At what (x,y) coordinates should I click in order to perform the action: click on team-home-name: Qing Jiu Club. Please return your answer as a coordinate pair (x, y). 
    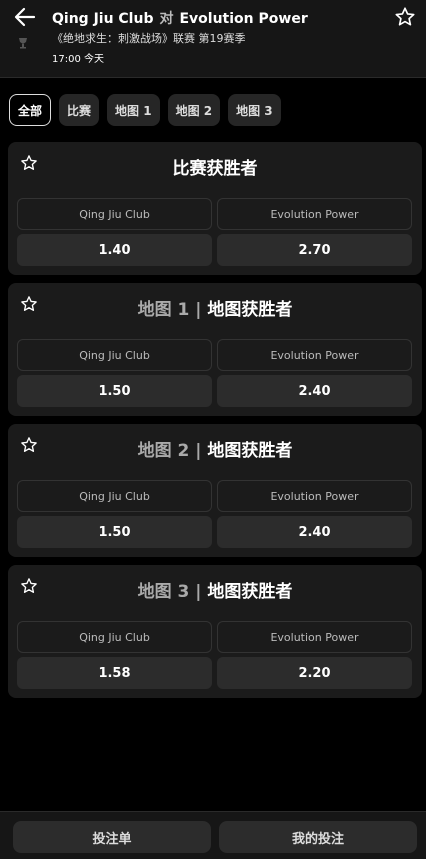
    Looking at the image, I should click on (103, 19).